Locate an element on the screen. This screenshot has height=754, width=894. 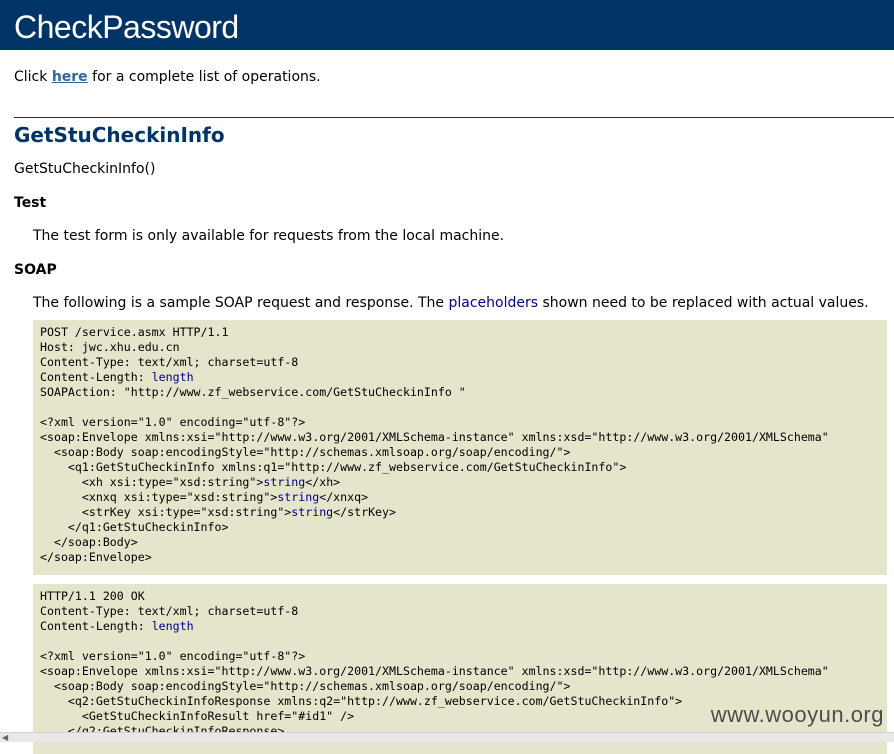
code-text: <xnxq xsi:type="xsd:string"> is located at coordinates (159, 497).